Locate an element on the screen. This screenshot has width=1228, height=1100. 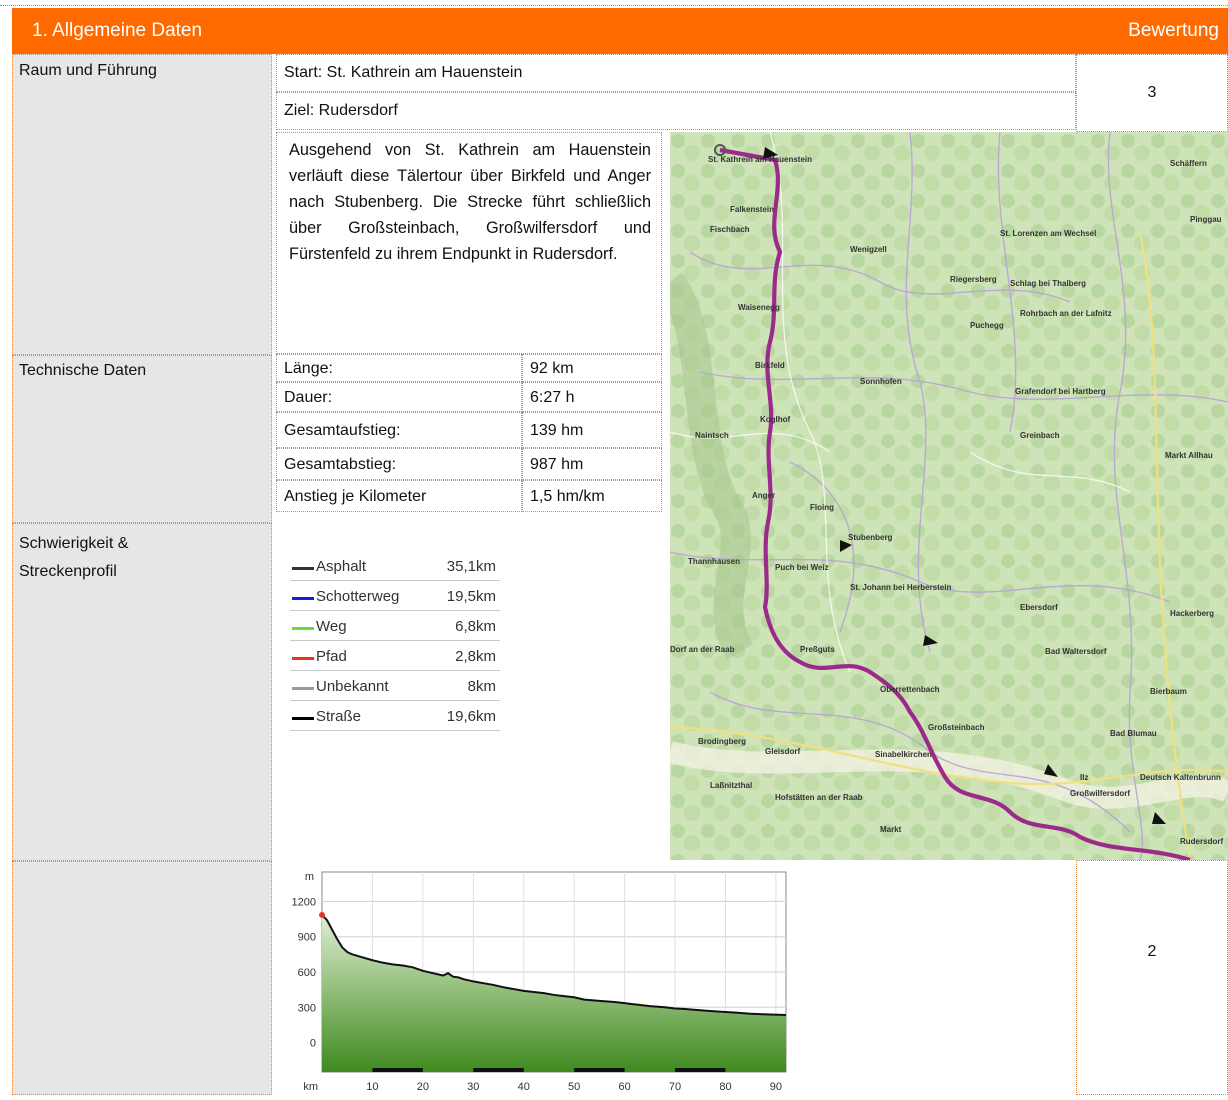
map-place-label: Pinggau is located at coordinates (1206, 219).